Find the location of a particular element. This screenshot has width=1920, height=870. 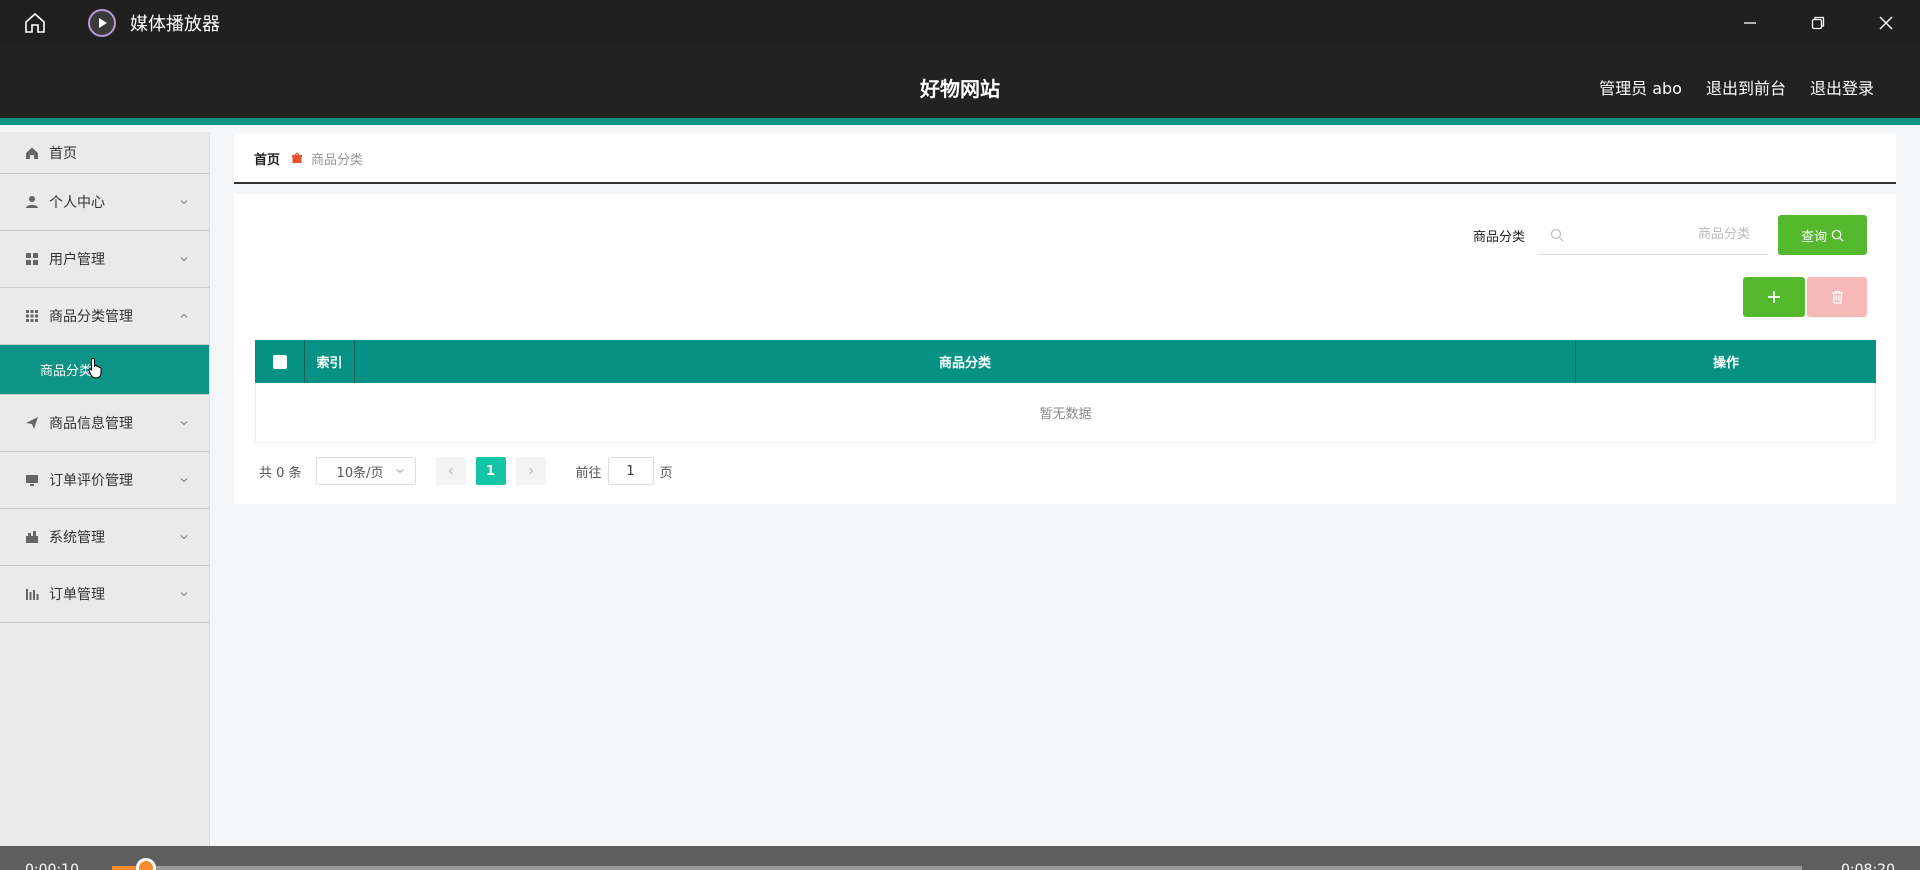

to-frontend-link: 退出到前台 is located at coordinates (1746, 87).